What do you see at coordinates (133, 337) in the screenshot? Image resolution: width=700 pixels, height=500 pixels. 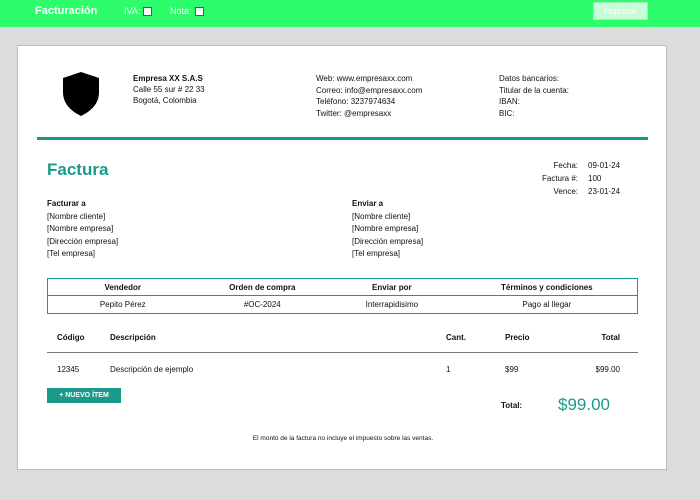 I see `col-description: Descripción` at bounding box center [133, 337].